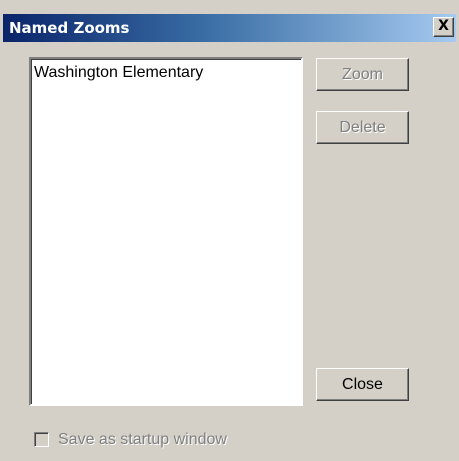 This screenshot has height=461, width=459. What do you see at coordinates (118, 73) in the screenshot?
I see `list-item: Washington Elementary` at bounding box center [118, 73].